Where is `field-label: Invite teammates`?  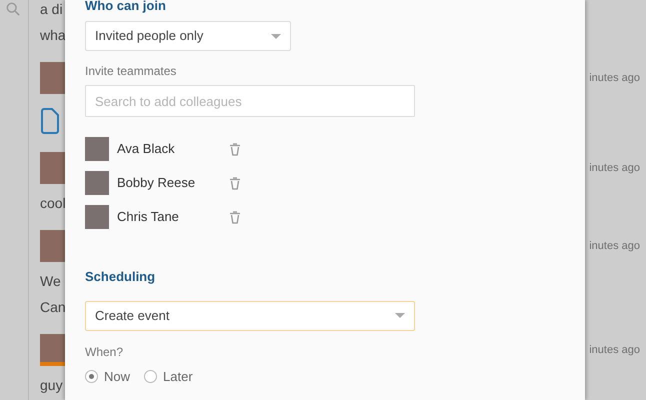 field-label: Invite teammates is located at coordinates (131, 71).